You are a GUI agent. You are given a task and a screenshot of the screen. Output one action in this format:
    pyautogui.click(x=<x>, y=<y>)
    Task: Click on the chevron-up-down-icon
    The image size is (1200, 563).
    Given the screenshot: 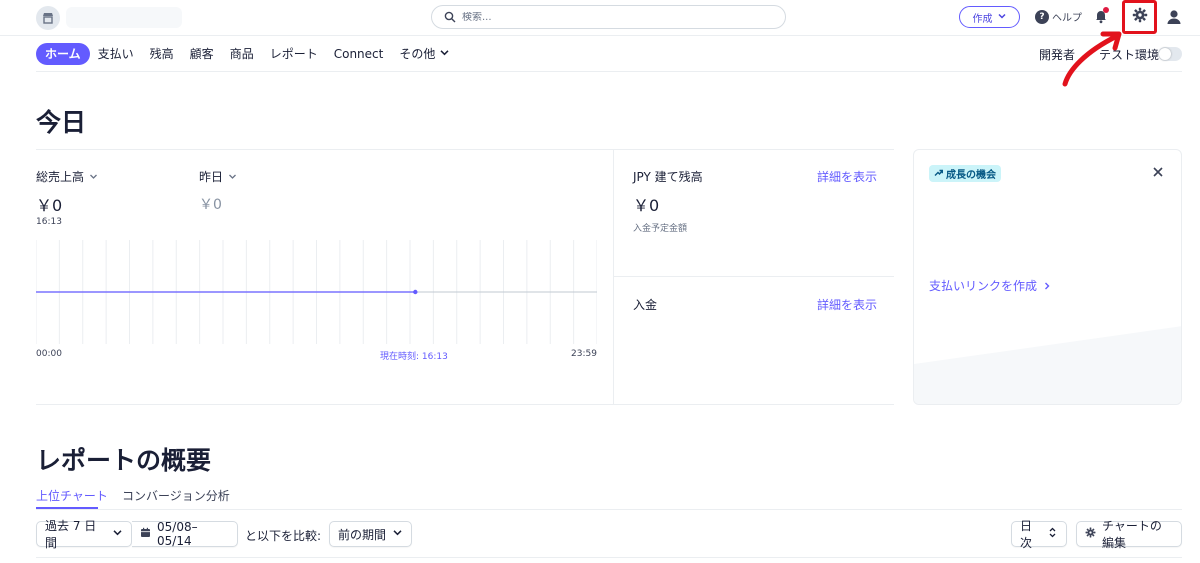 What is the action you would take?
    pyautogui.click(x=1052, y=534)
    